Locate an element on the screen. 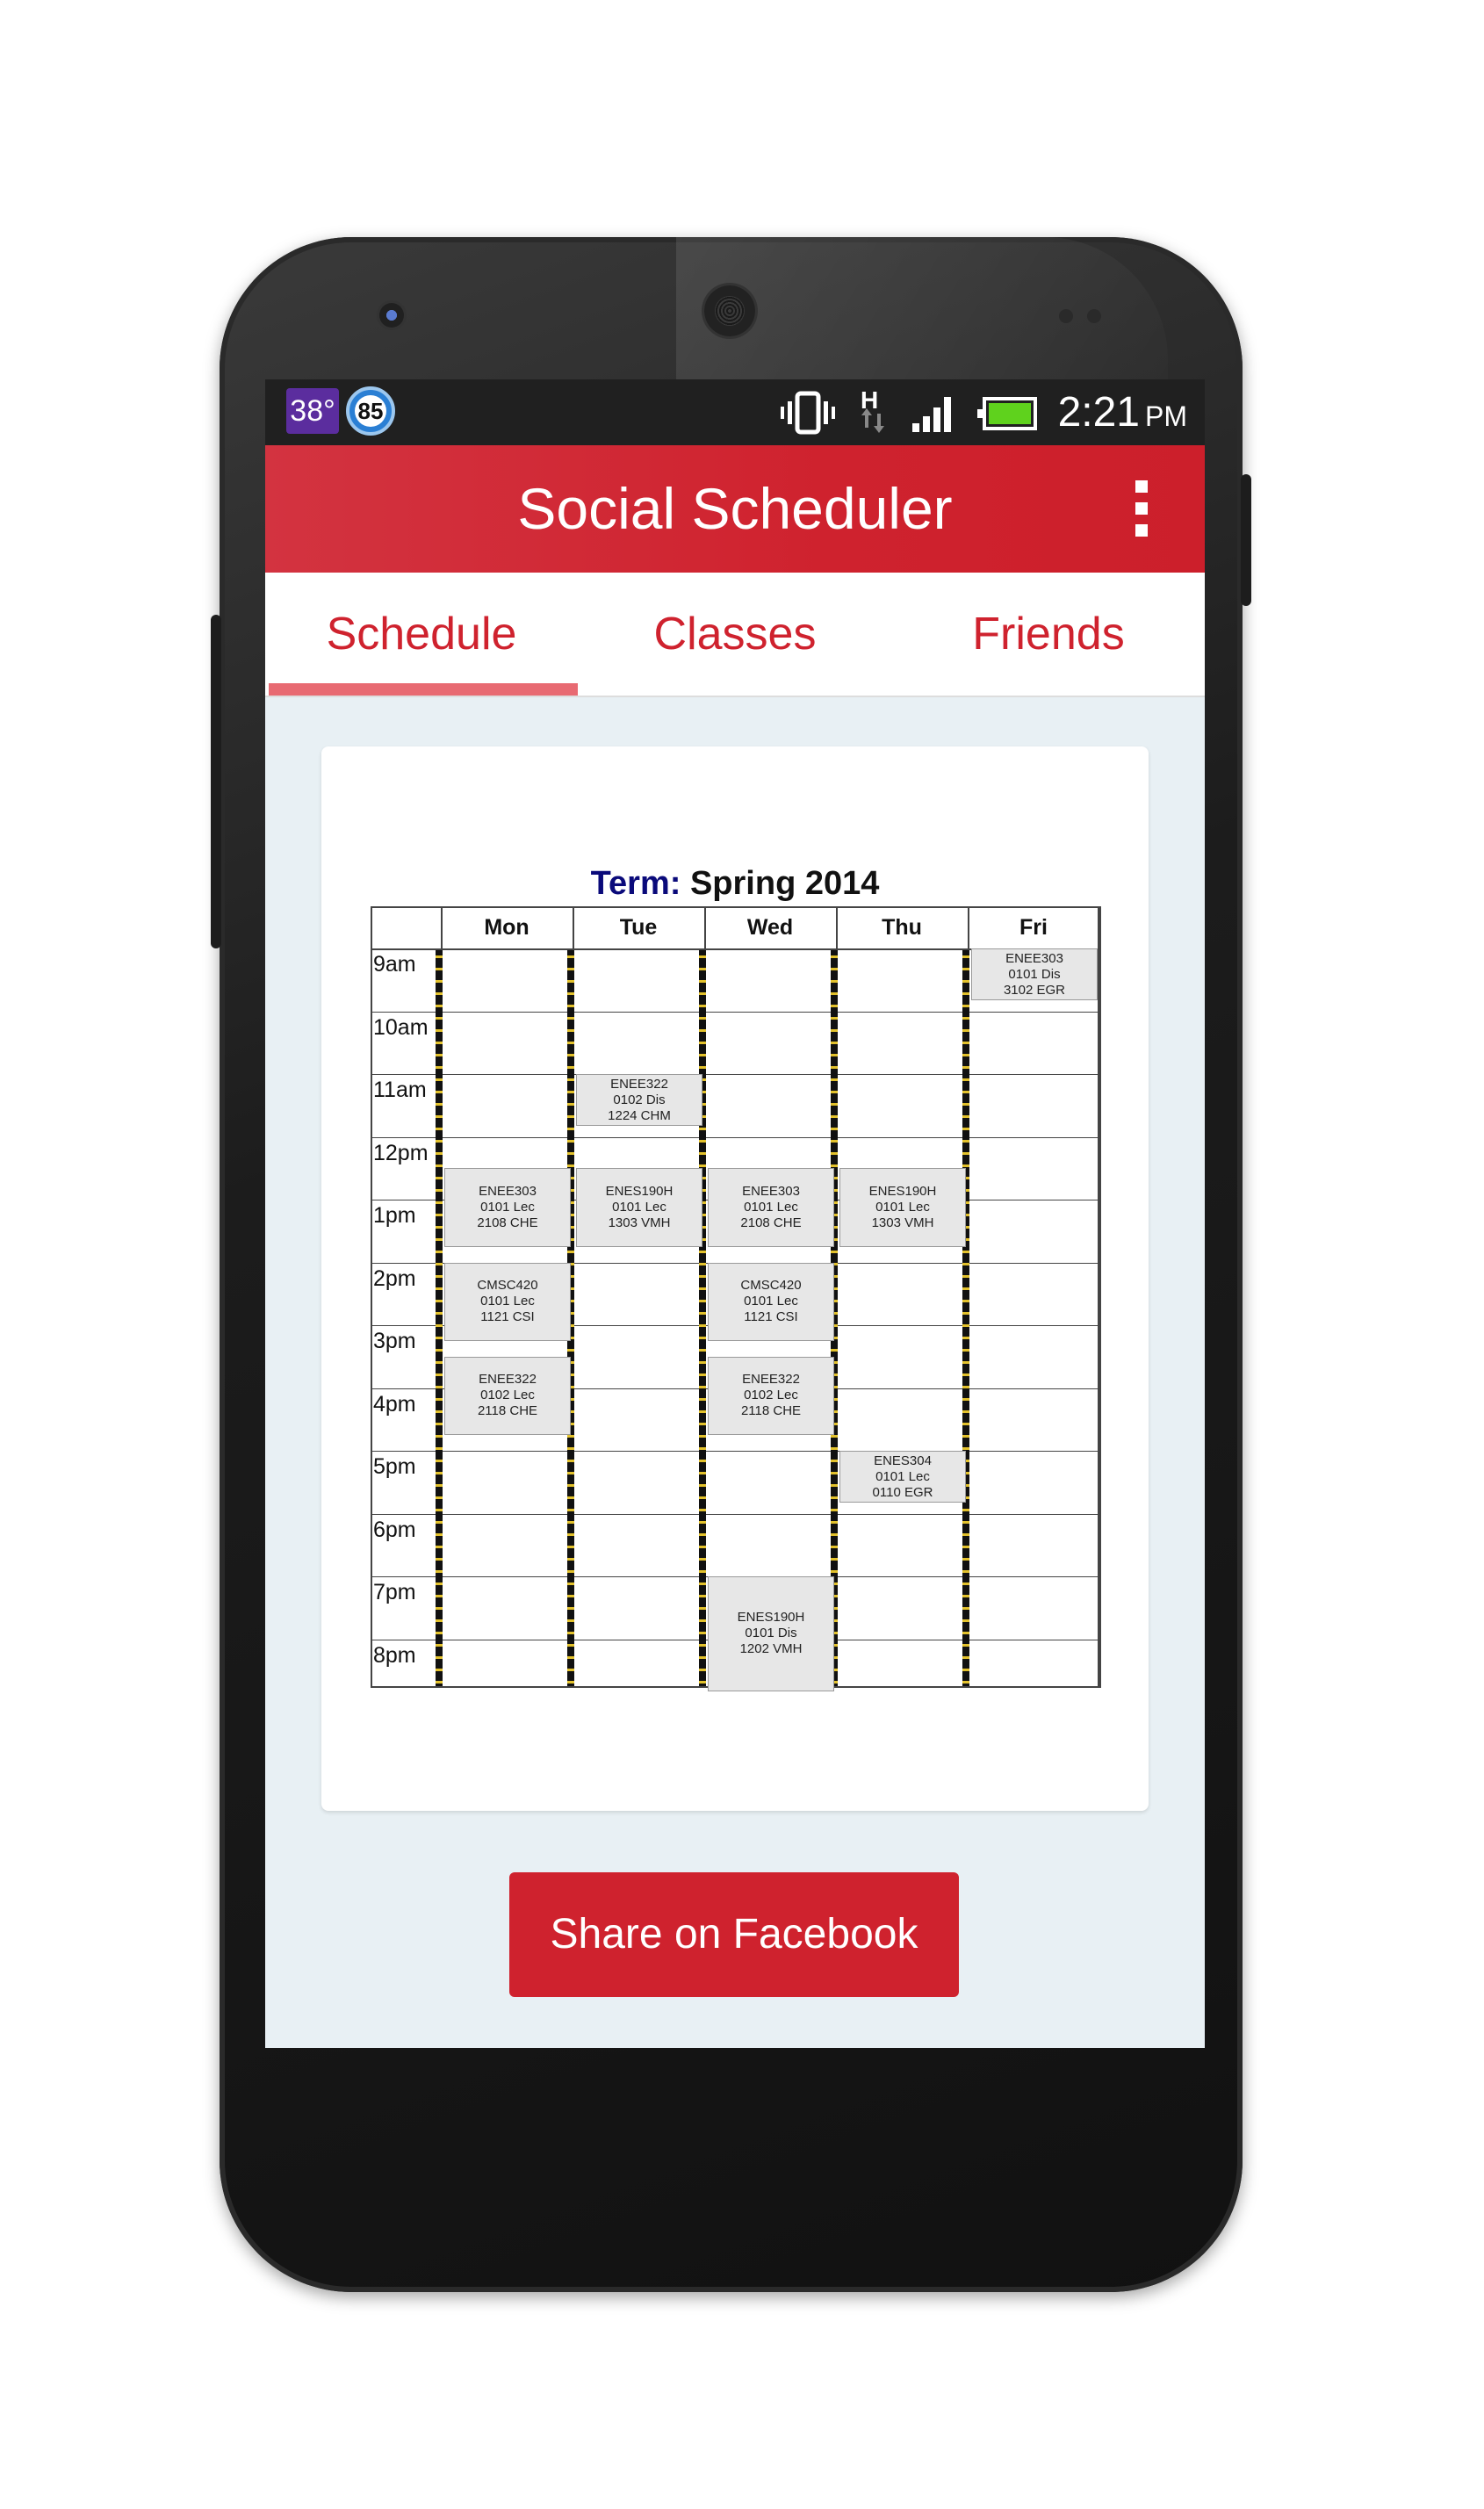 The image size is (1484, 2509). app-title: Social Scheduler is located at coordinates (735, 508).